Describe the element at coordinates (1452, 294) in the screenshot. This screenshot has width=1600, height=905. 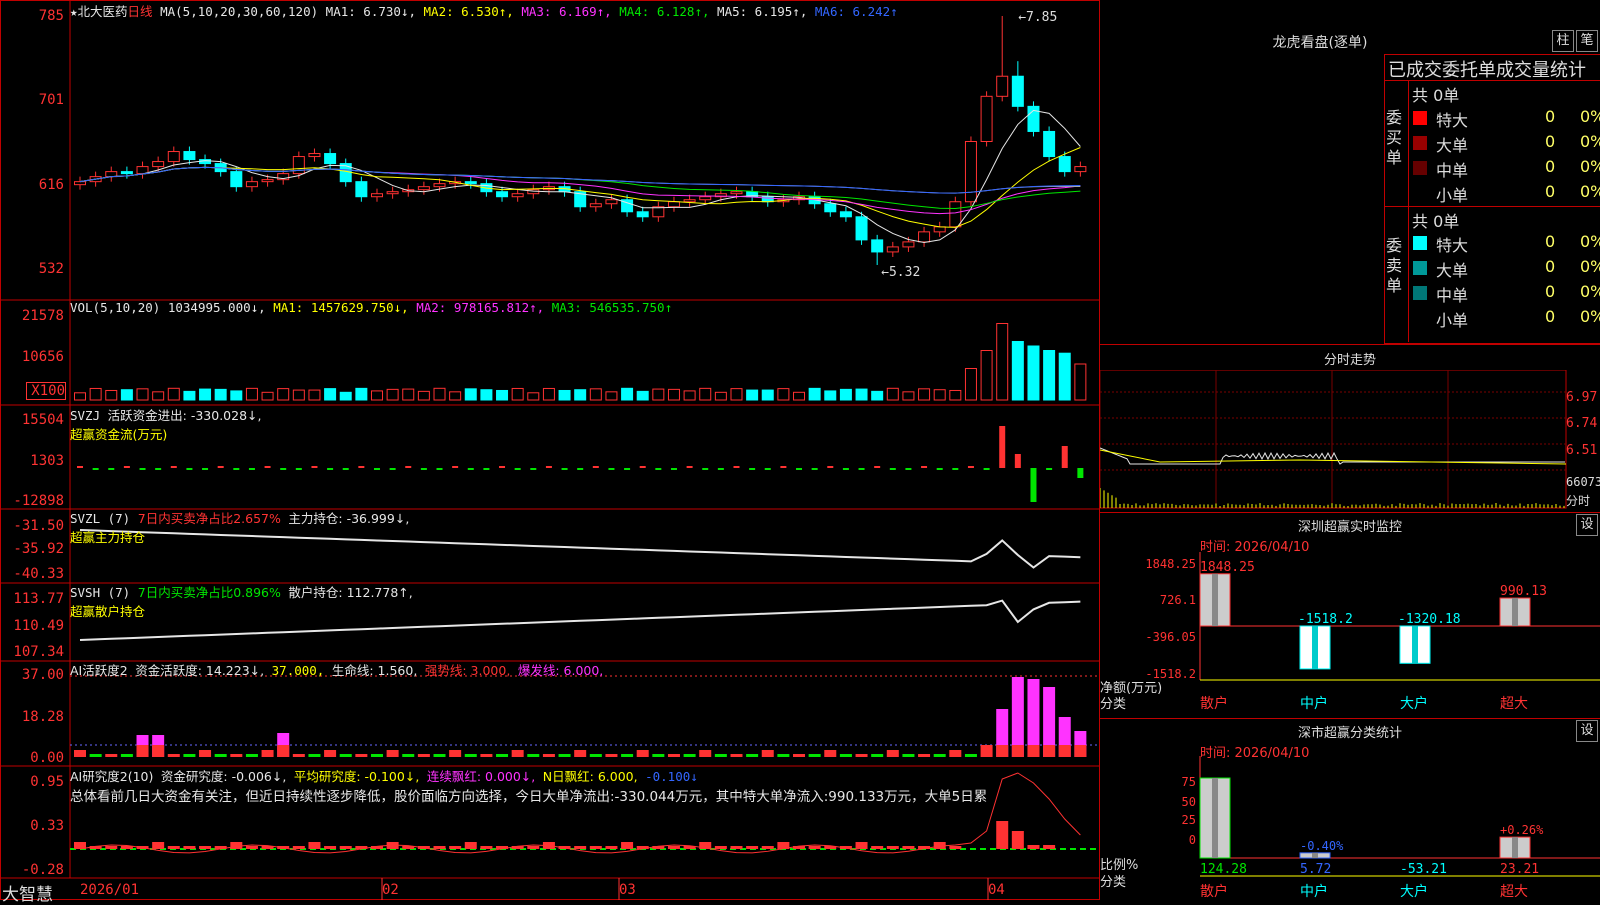
I see `order-type: 中单` at that location.